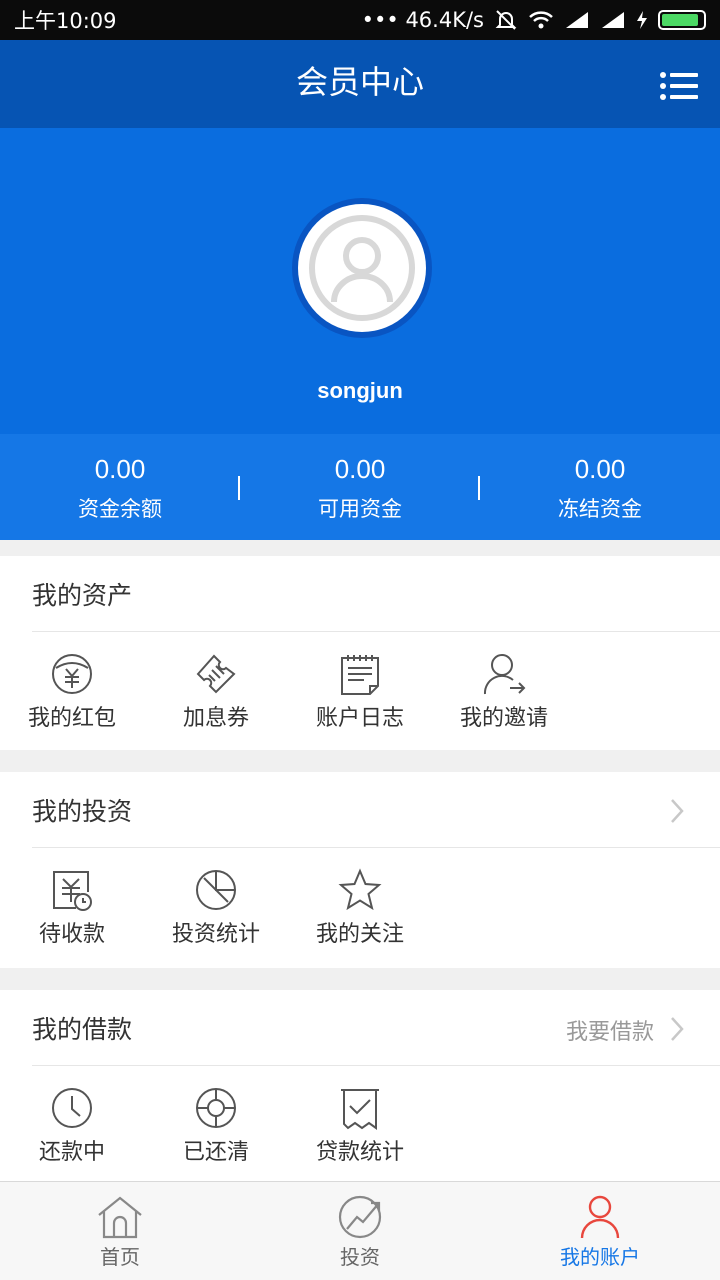 This screenshot has width=720, height=1280. I want to click on page-title: 会员中心, so click(359, 82).